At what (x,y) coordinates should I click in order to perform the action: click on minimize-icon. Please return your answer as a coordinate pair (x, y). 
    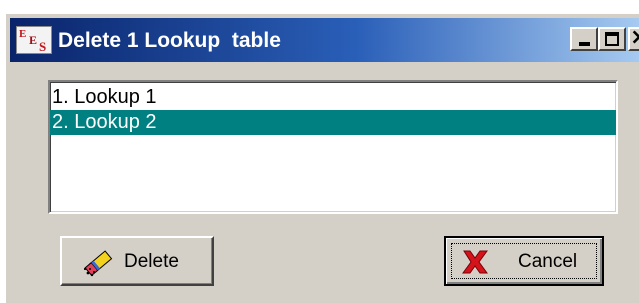
    Looking at the image, I should click on (584, 44).